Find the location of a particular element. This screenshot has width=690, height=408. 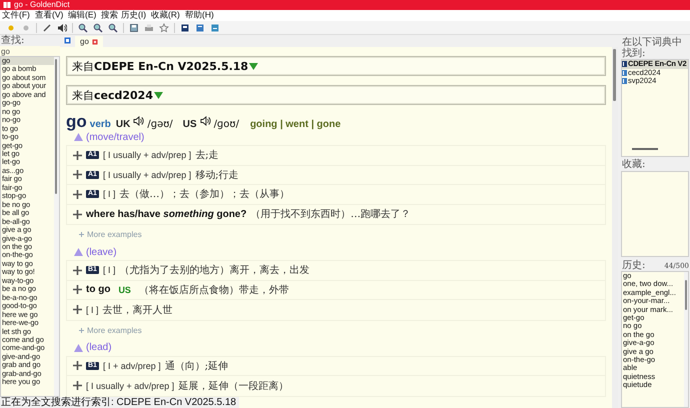

dictionary-title: 来自CDEPE En-Cn V2025.5.18 is located at coordinates (160, 66).